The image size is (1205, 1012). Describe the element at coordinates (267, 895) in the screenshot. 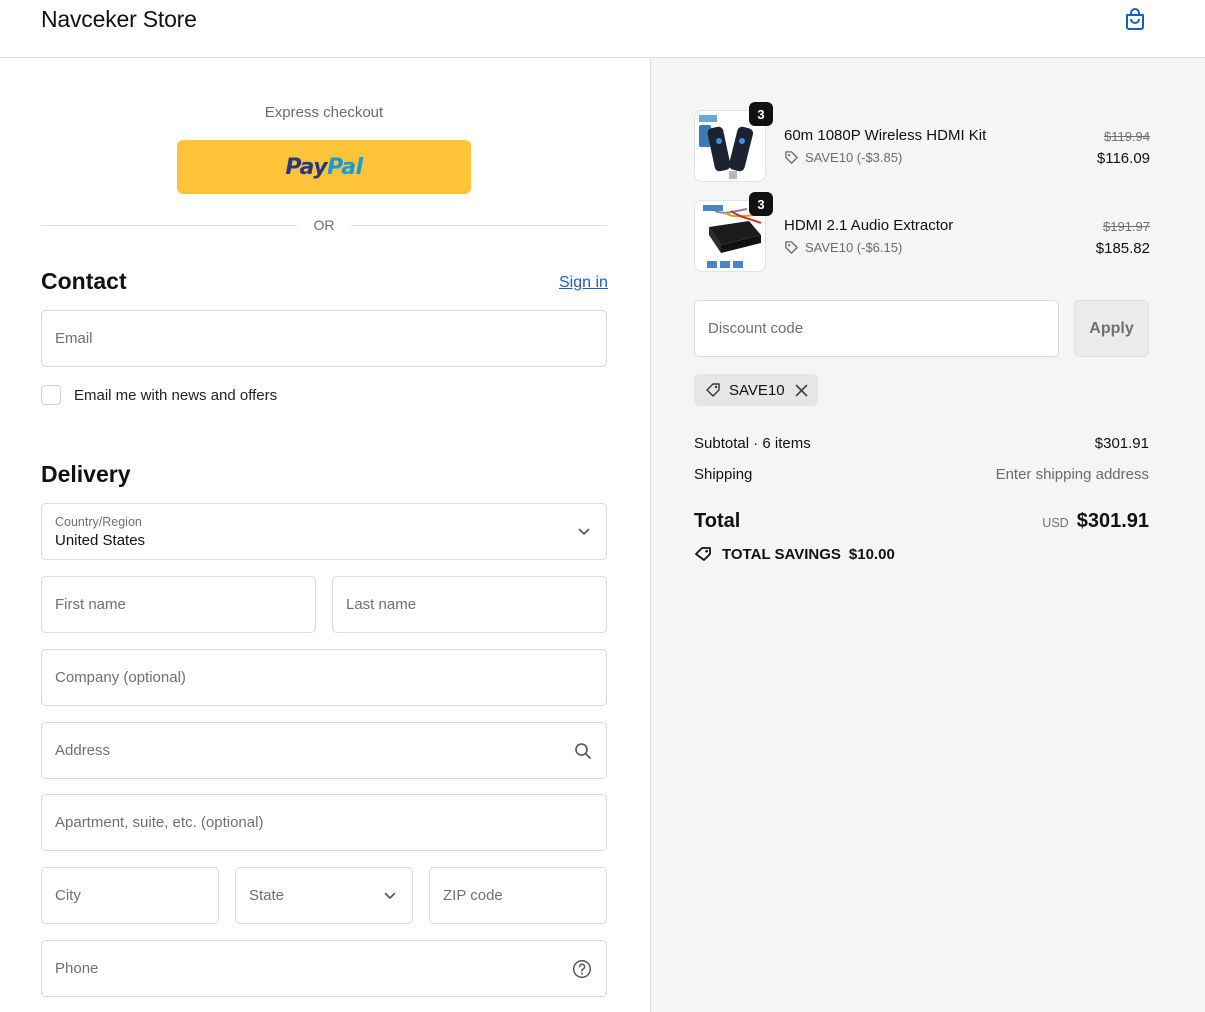

I see `state-placeholder: State` at that location.